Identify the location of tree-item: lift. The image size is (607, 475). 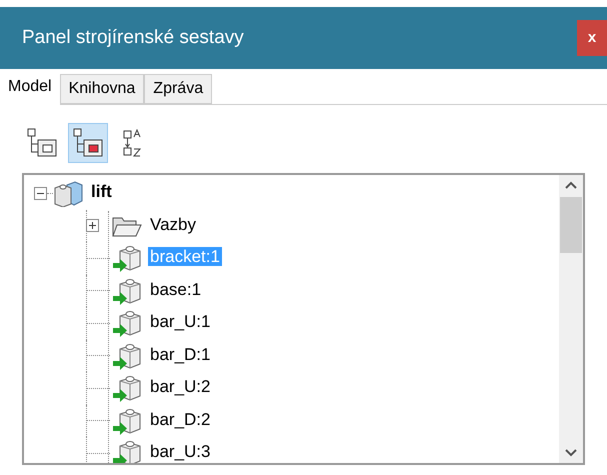
(101, 192).